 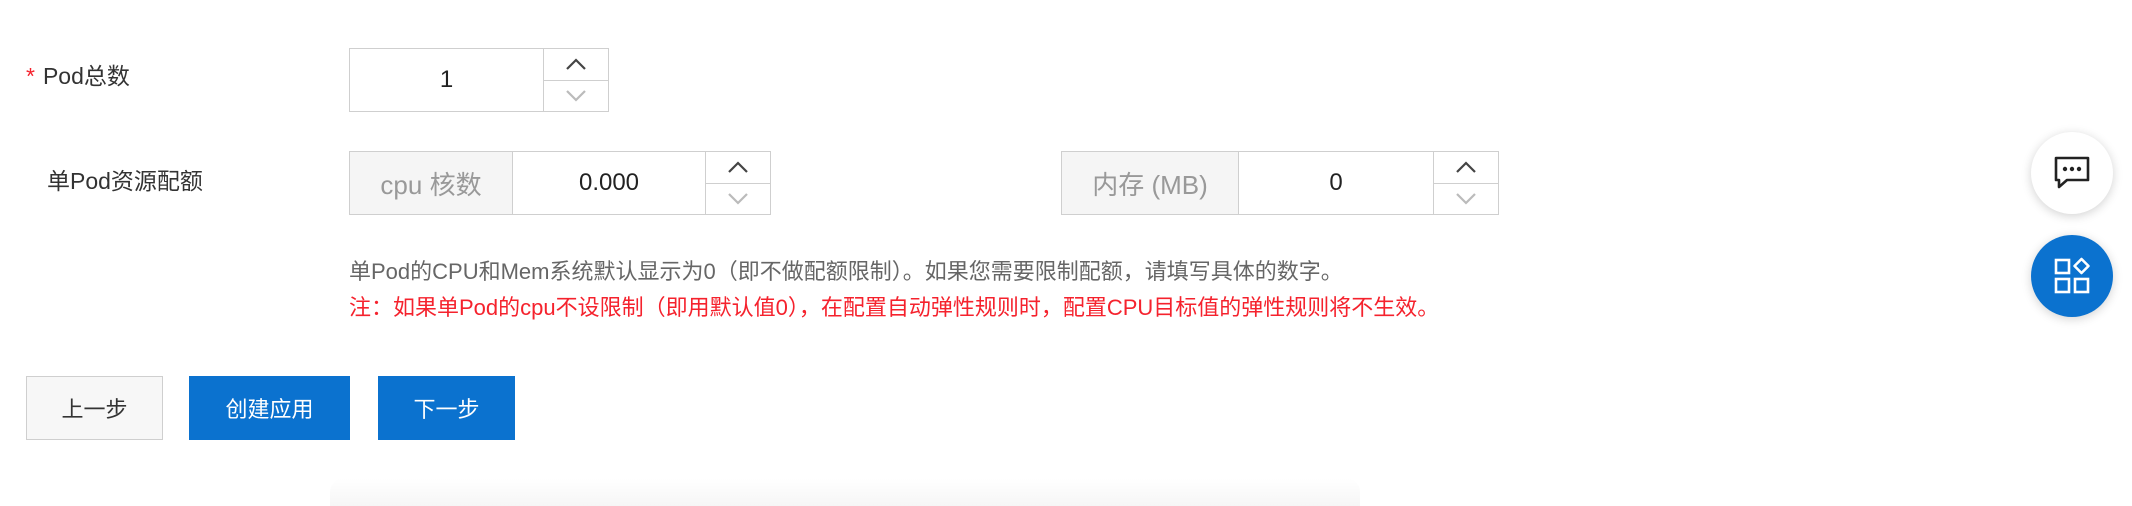 I want to click on pod-total-increment-button, so click(x=576, y=65).